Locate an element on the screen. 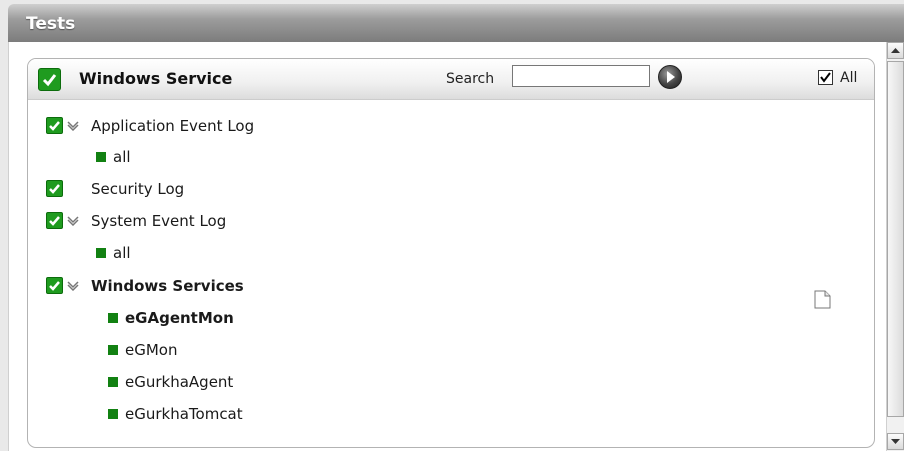 The image size is (904, 451). all-checkbox is located at coordinates (825, 77).